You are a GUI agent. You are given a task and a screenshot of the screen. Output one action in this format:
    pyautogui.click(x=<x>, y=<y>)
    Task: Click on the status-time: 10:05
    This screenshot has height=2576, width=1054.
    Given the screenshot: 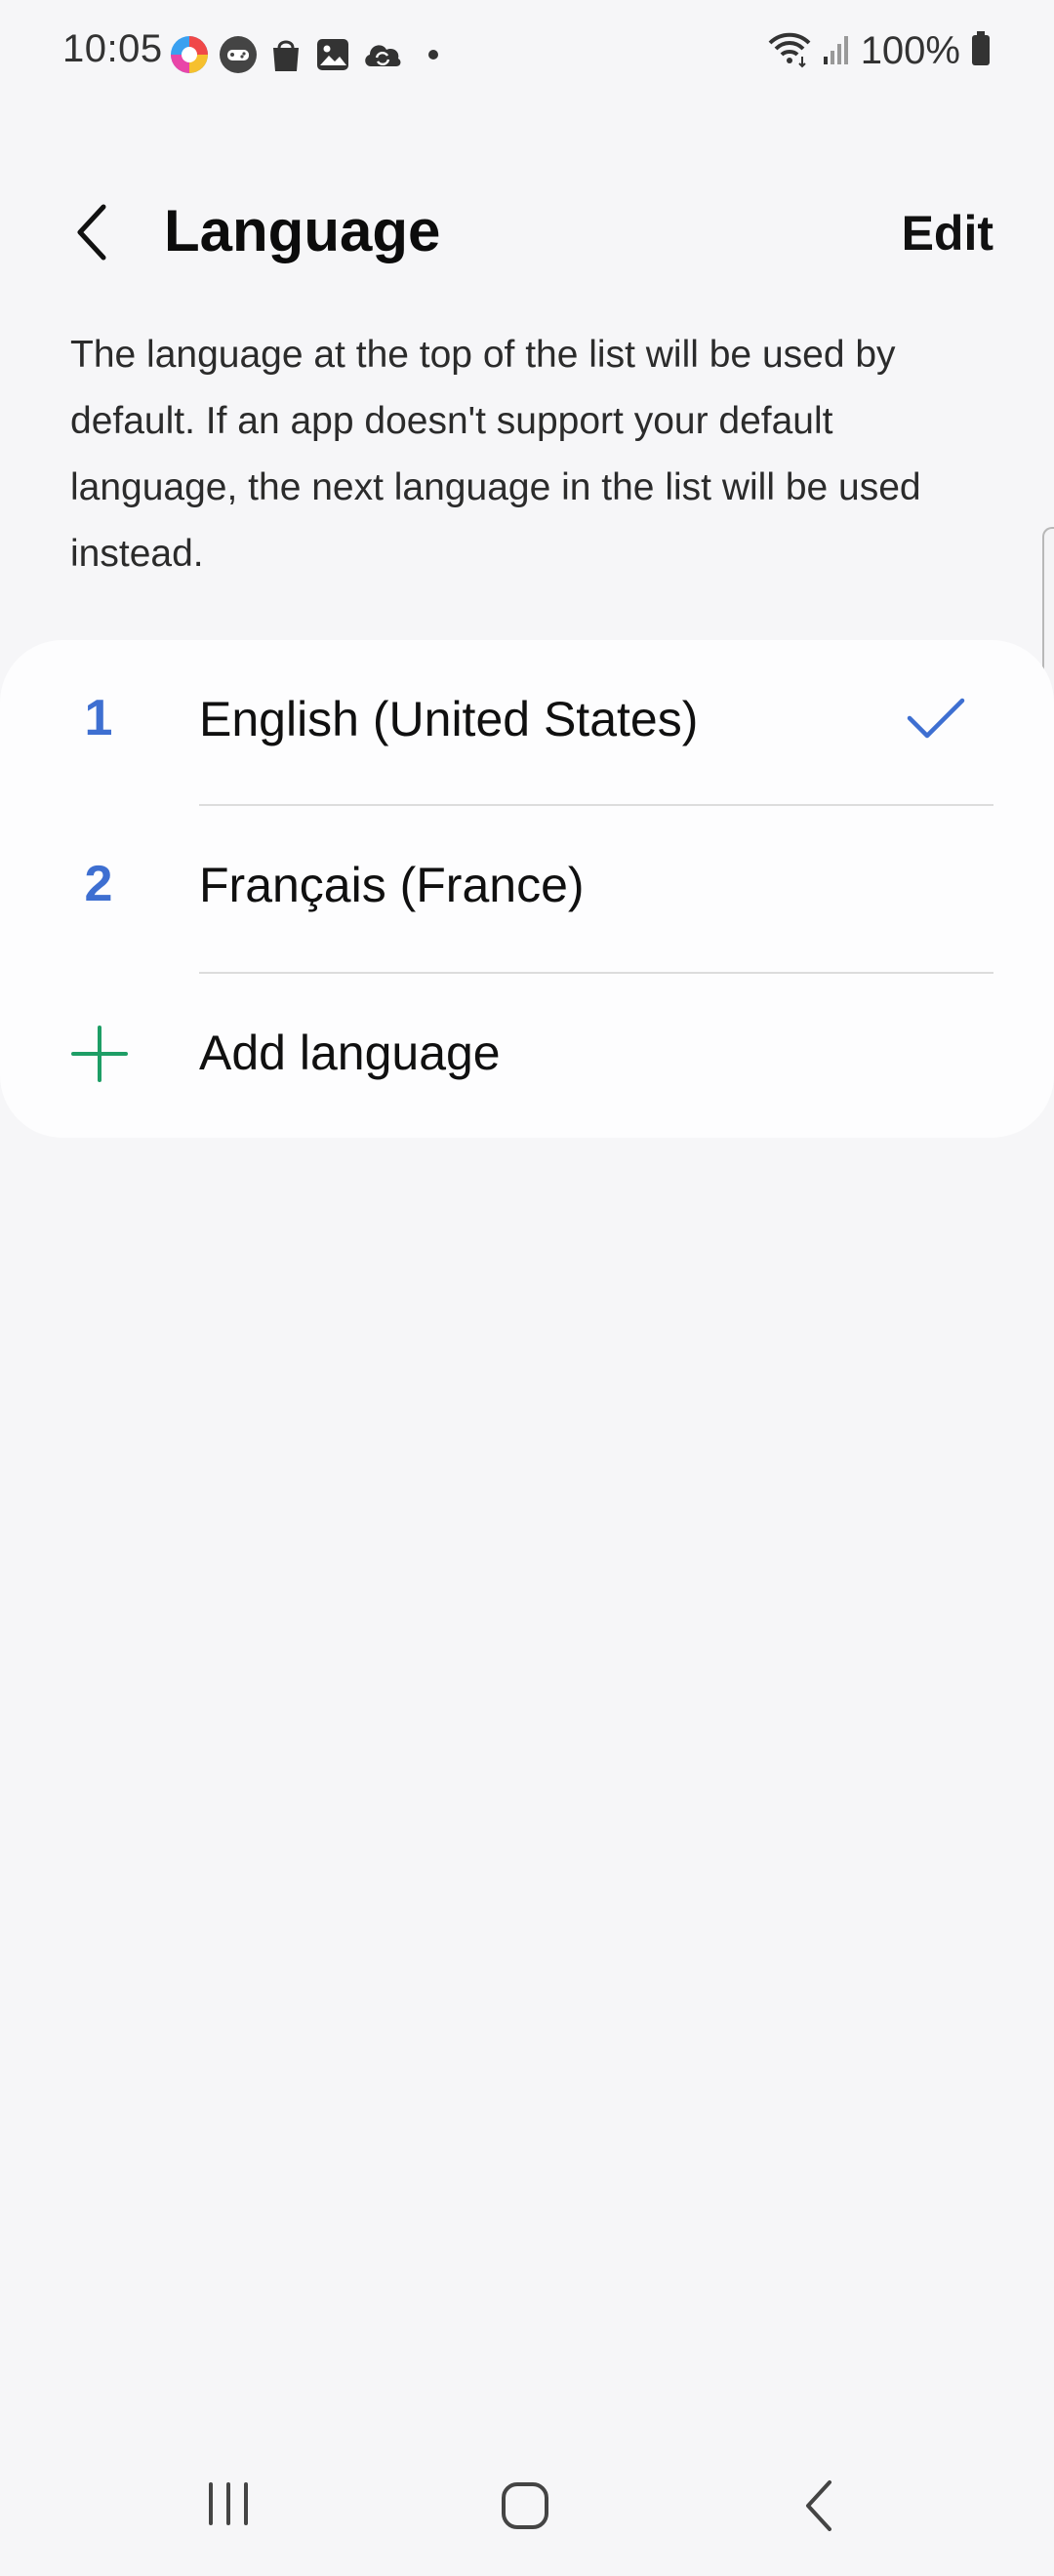 What is the action you would take?
    pyautogui.click(x=113, y=48)
    